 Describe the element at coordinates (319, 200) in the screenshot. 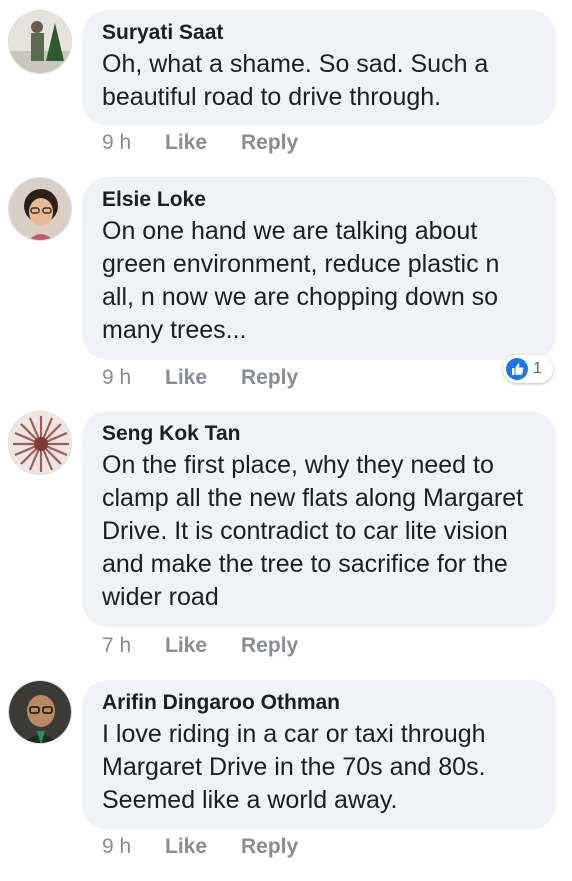

I see `comment-author: Elsie Loke` at that location.